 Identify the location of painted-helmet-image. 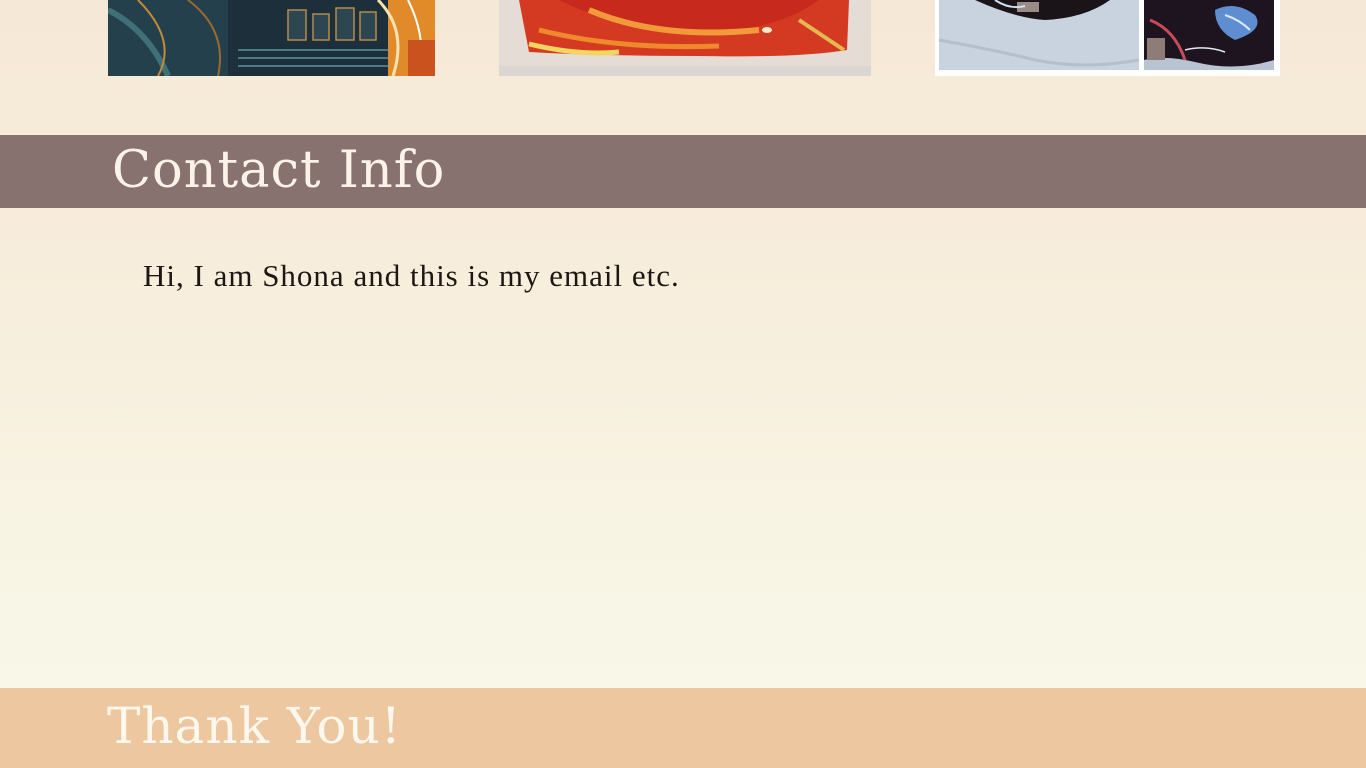
(1107, 38).